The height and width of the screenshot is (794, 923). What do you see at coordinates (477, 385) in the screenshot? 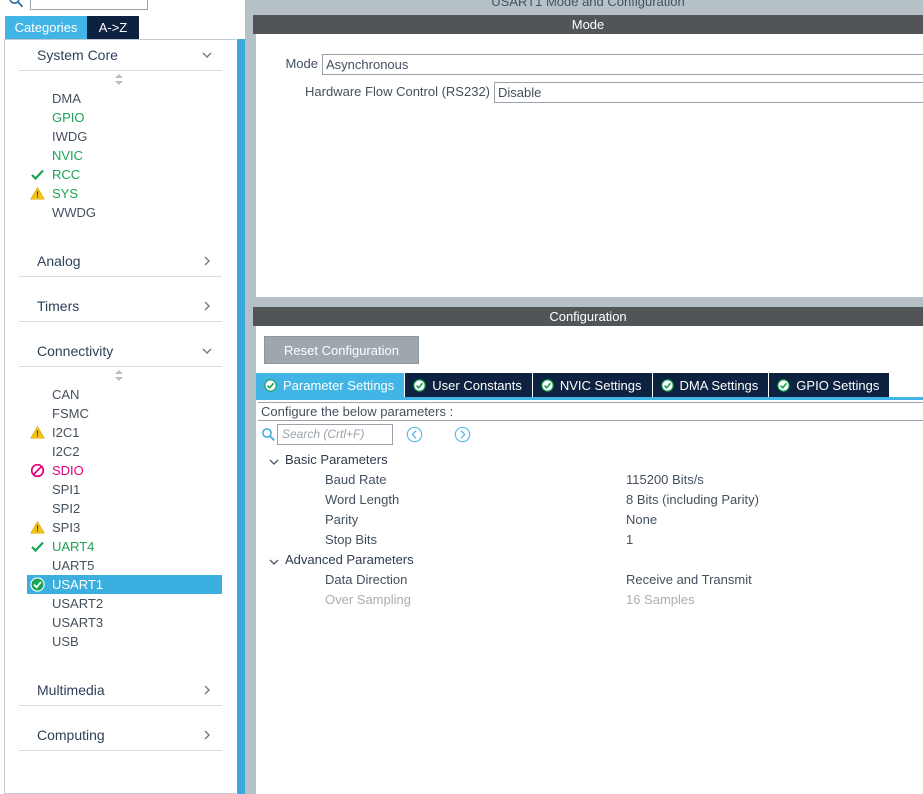
I see `tab-label: User Constants` at bounding box center [477, 385].